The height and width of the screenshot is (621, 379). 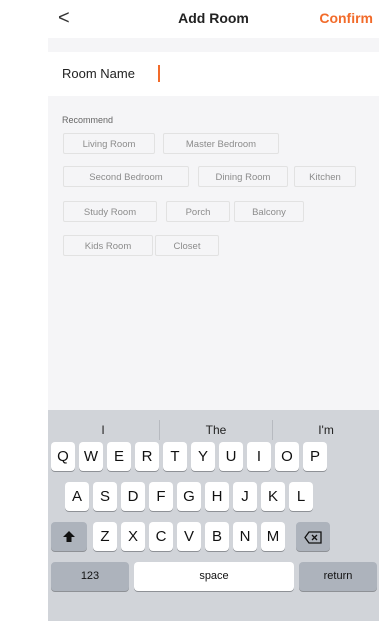 I want to click on chip-closet: Closet, so click(x=187, y=245).